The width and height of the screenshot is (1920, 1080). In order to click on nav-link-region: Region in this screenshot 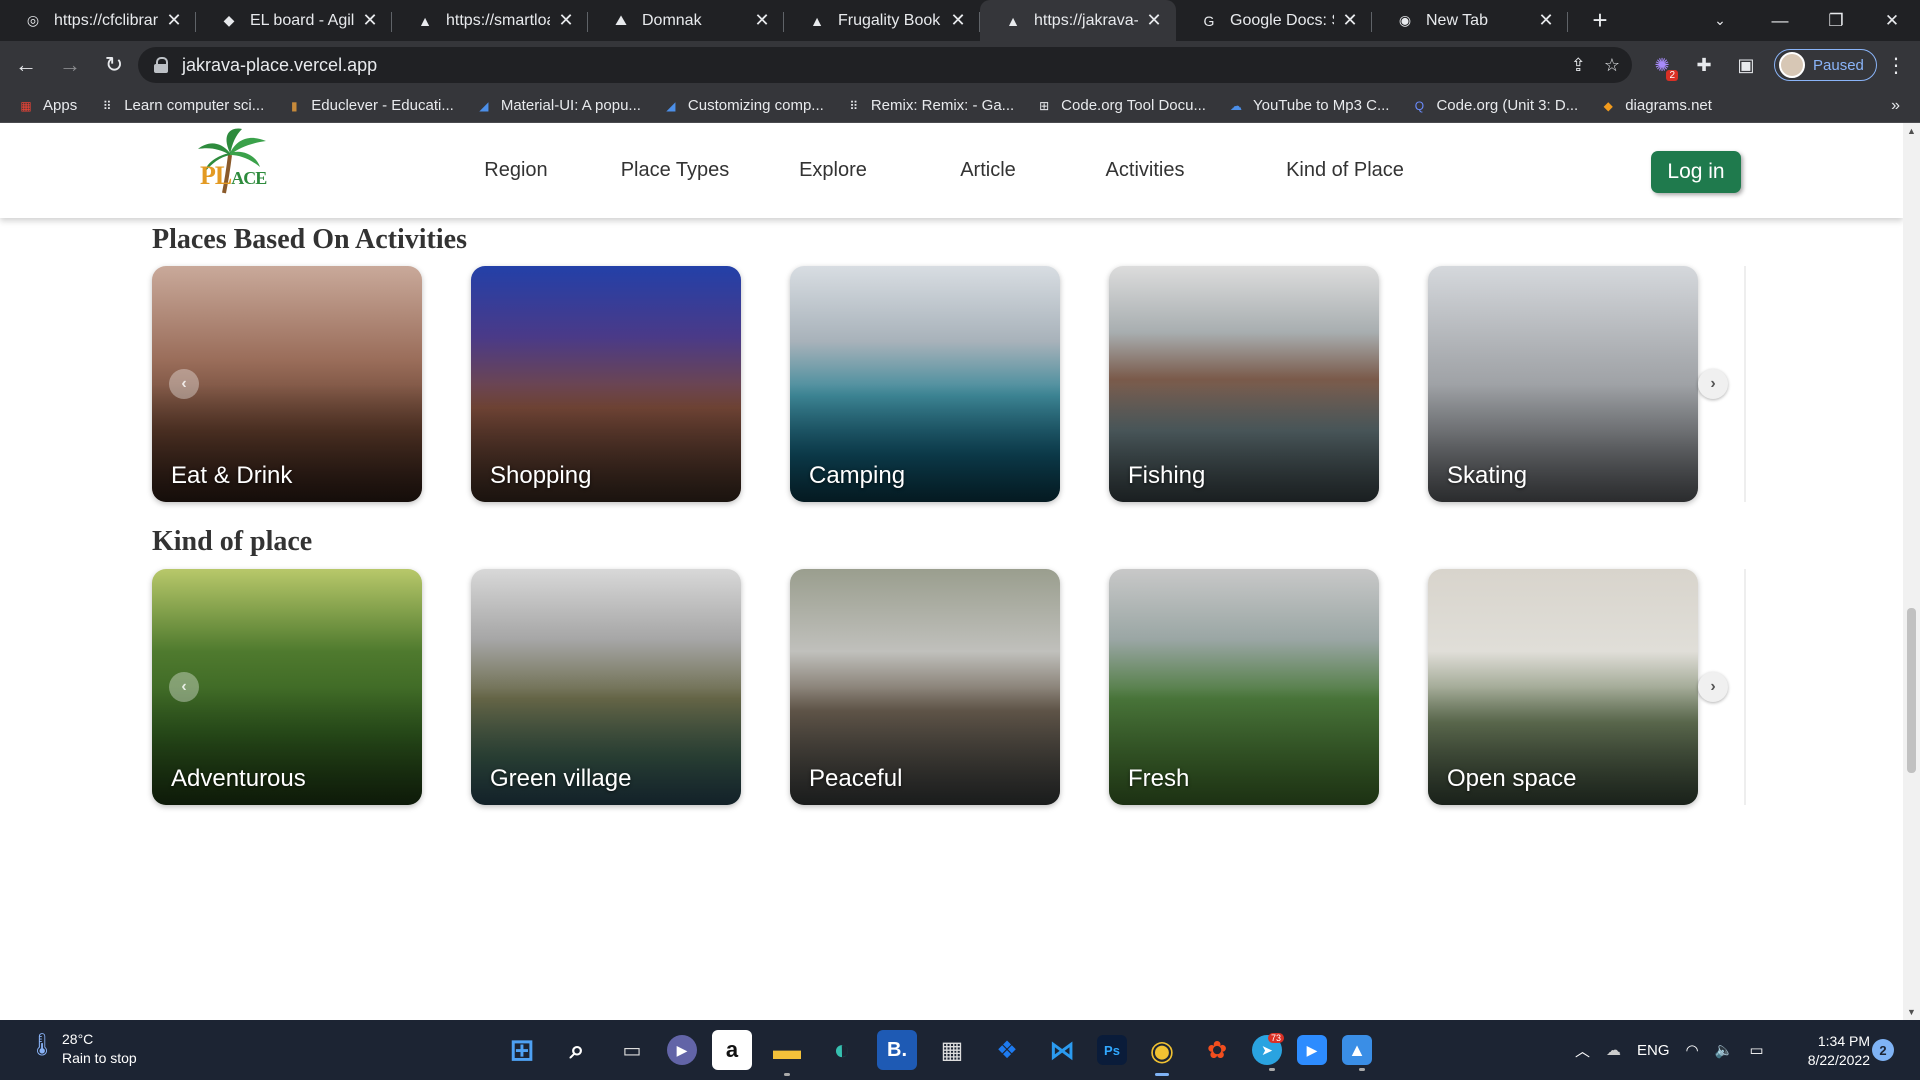, I will do `click(516, 170)`.